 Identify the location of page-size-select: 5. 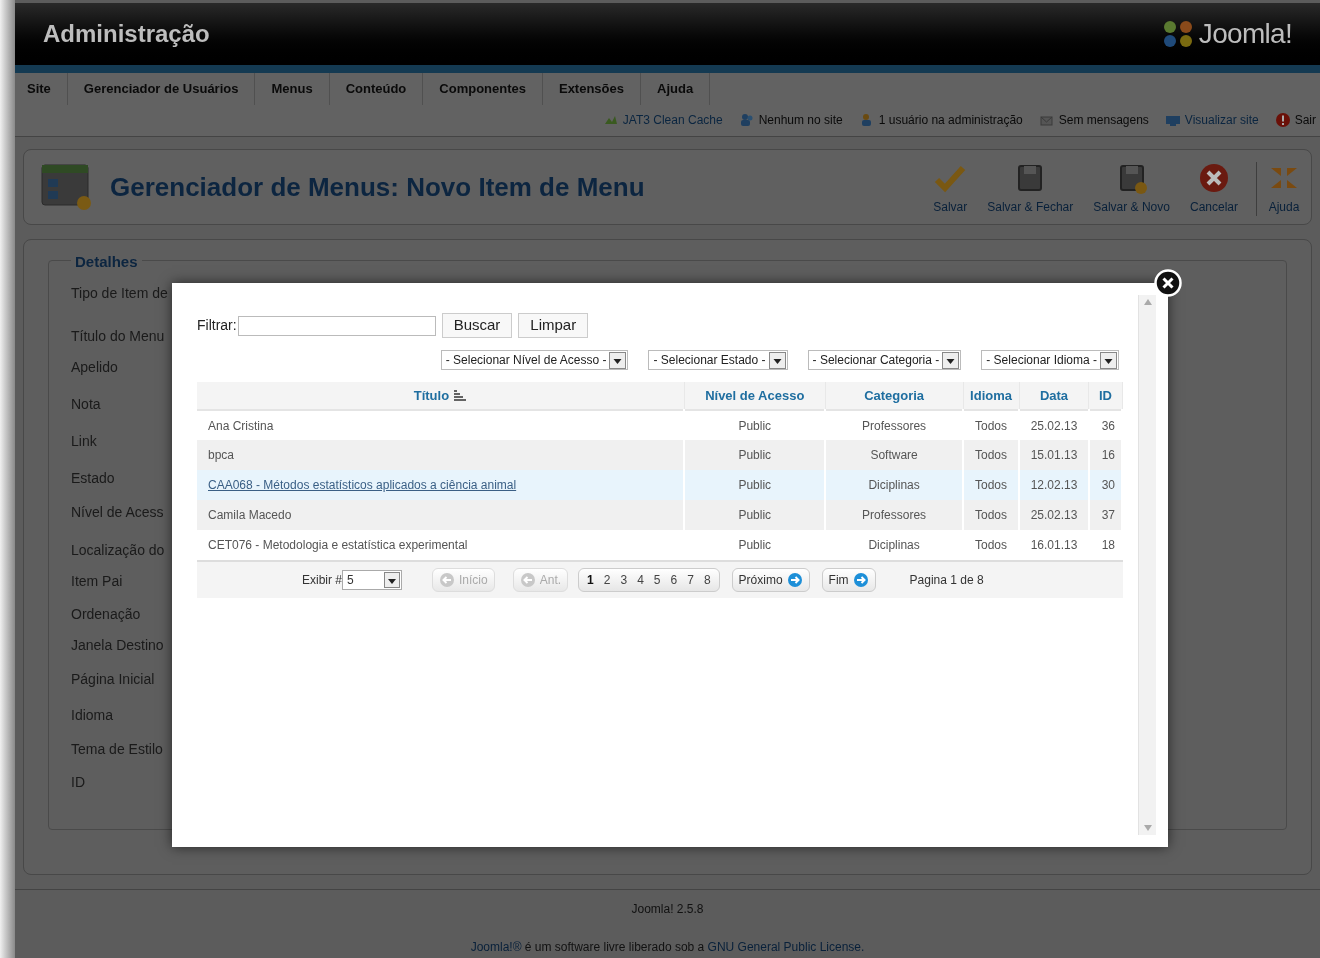
(372, 580).